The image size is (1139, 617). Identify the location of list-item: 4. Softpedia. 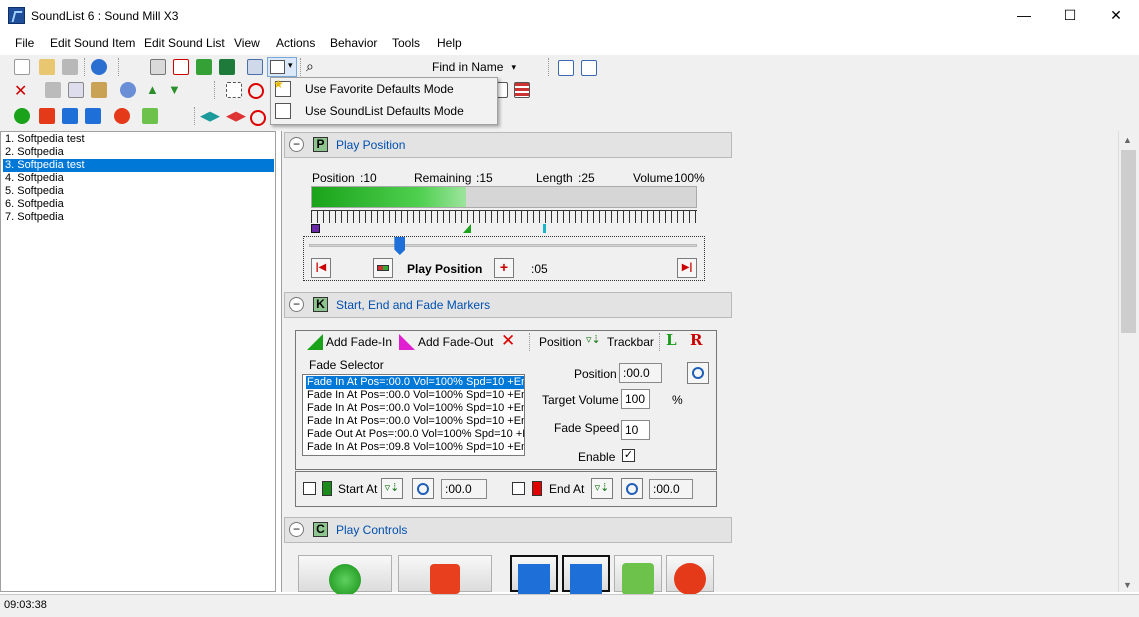
(138, 178).